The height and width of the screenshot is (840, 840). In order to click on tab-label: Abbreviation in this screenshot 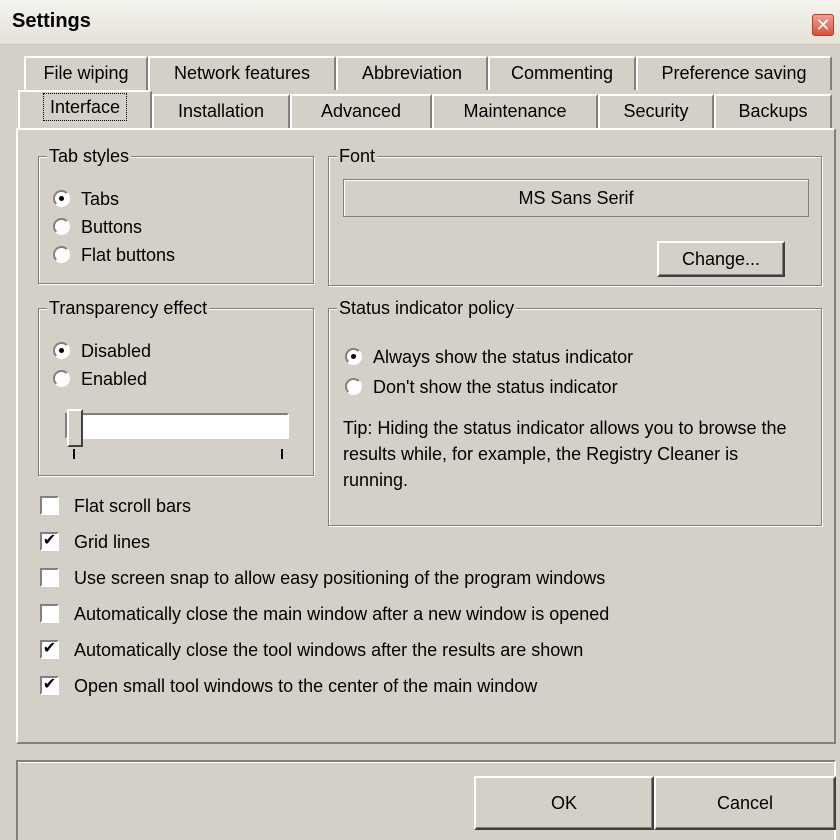, I will do `click(412, 73)`.